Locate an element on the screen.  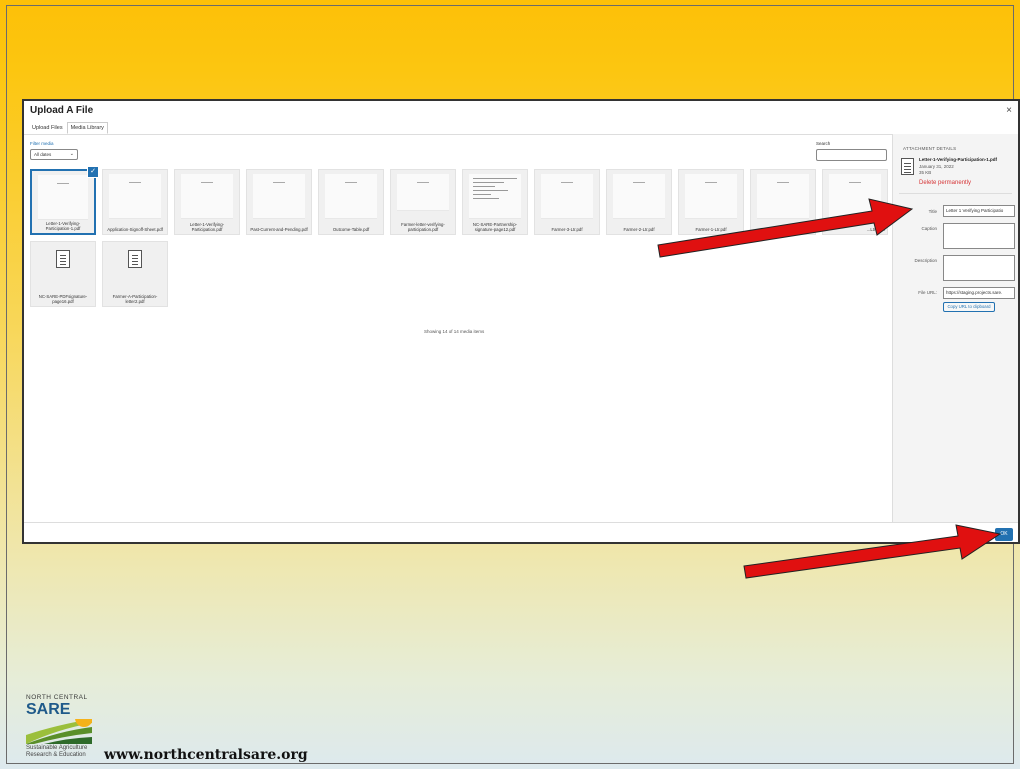
media-item-name: NC-SARE-PDFsignature-page16.pdf is located at coordinates (63, 299).